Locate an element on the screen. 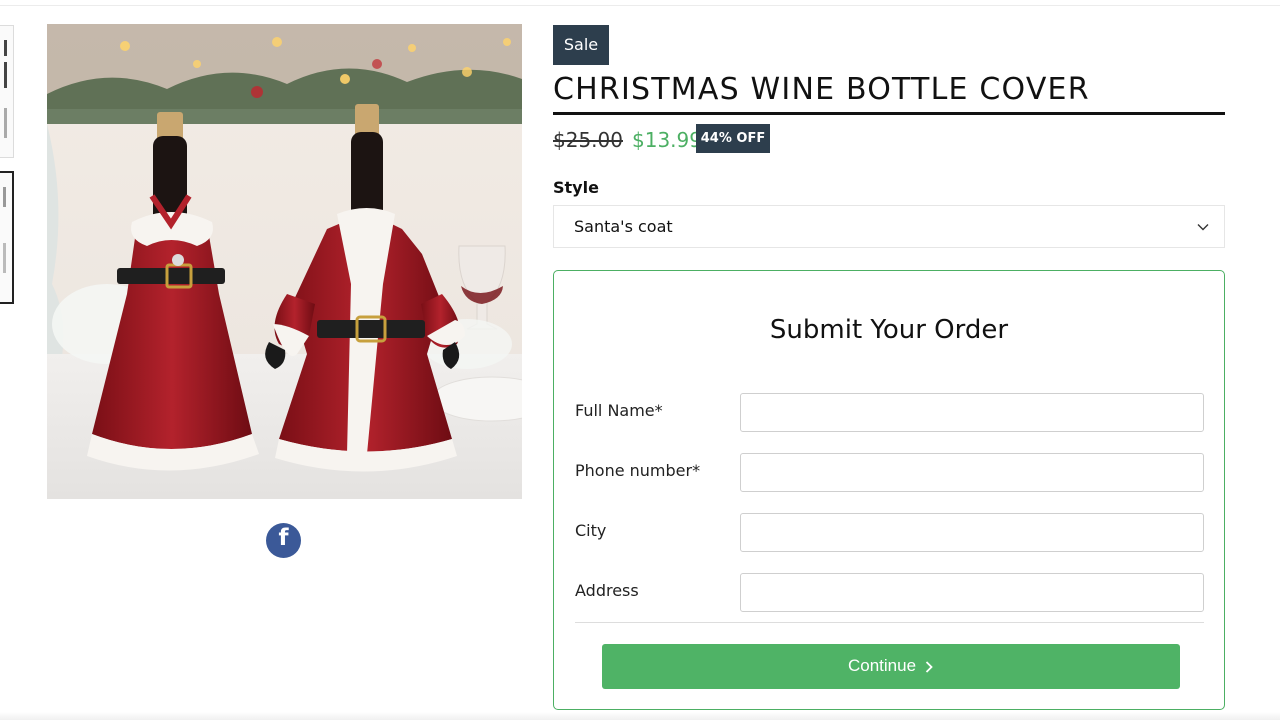 This screenshot has width=1280, height=720. style-label: Style is located at coordinates (576, 187).